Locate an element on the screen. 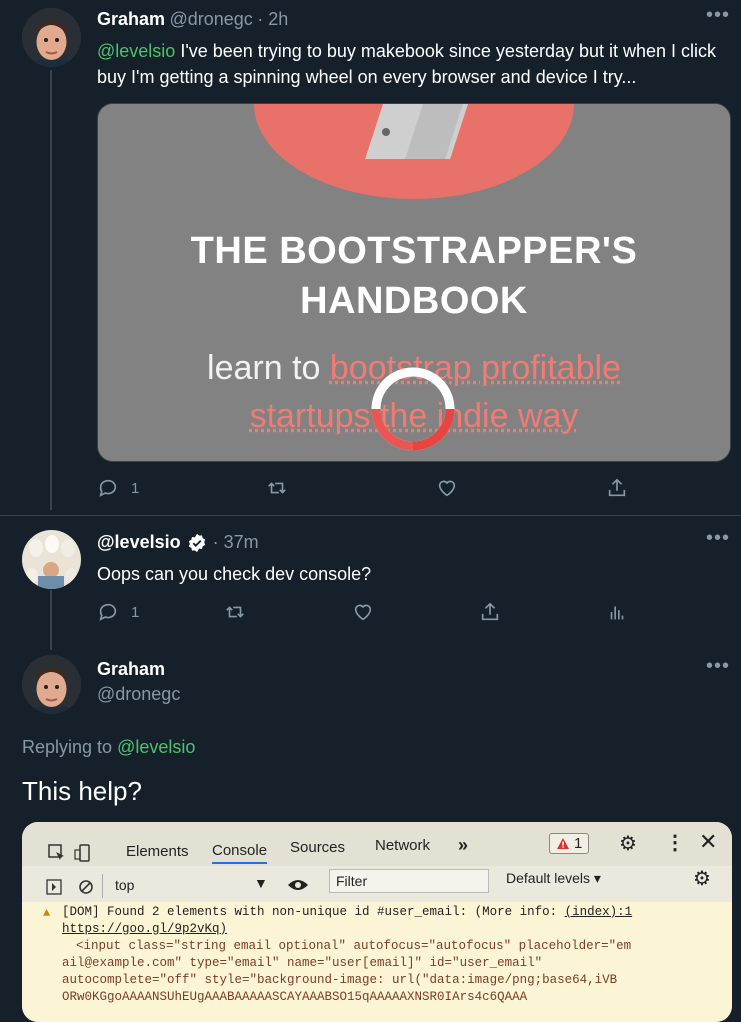 Image resolution: width=741 pixels, height=1022 pixels. display-name: @levelsio is located at coordinates (139, 542).